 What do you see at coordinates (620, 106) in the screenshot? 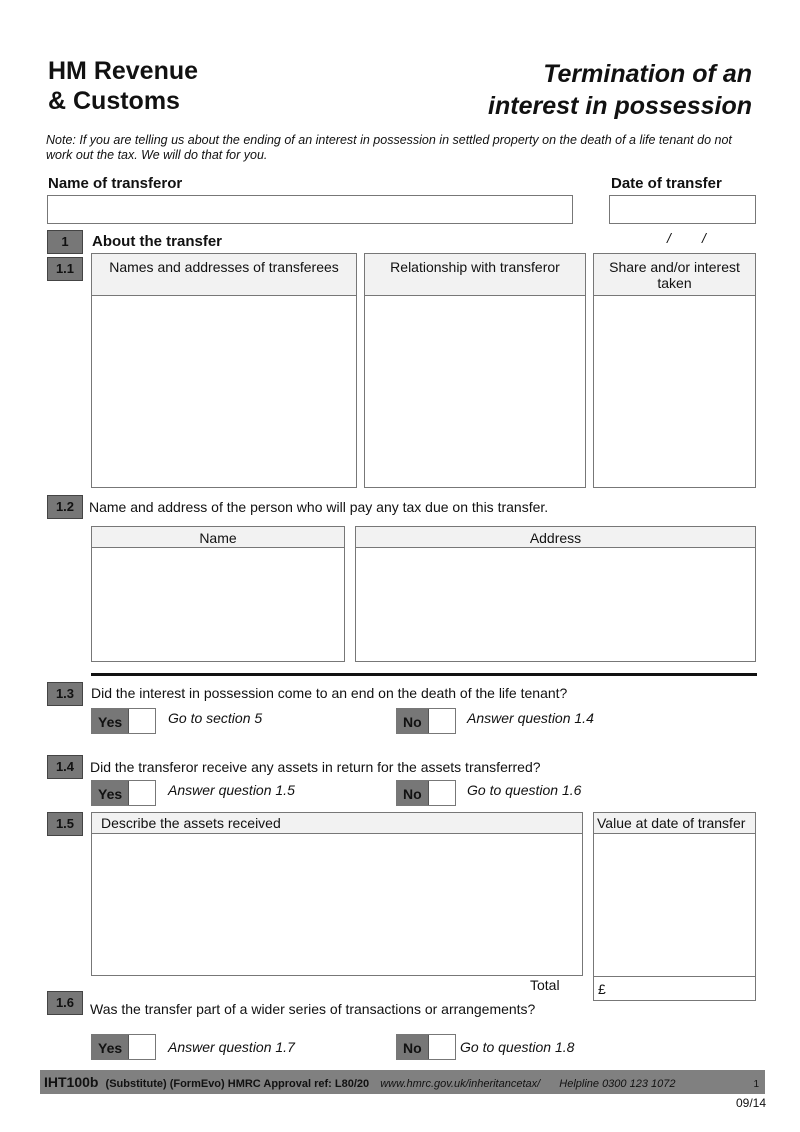
I see `title-line-2: interest in possession` at bounding box center [620, 106].